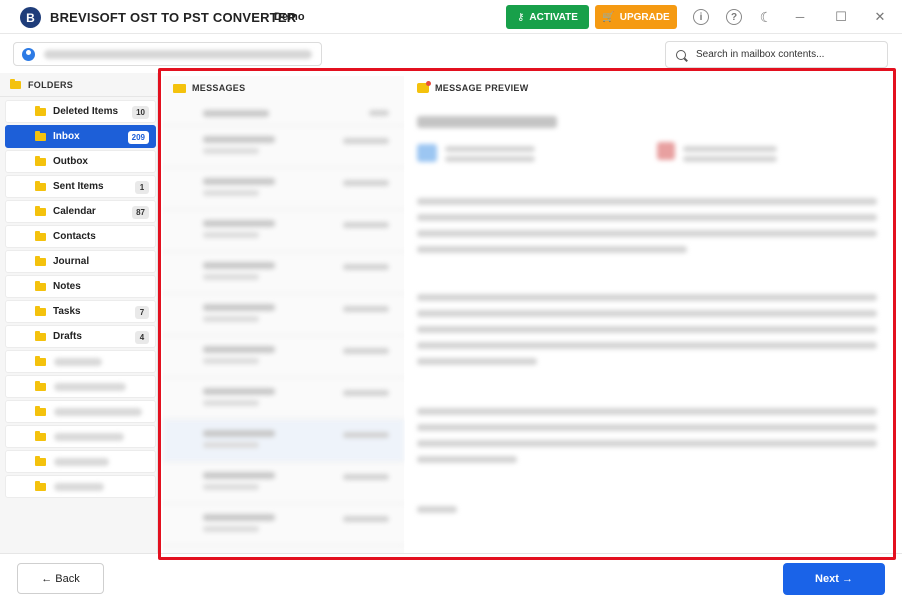 This screenshot has width=902, height=603. I want to click on messages-header: MESSAGES, so click(204, 88).